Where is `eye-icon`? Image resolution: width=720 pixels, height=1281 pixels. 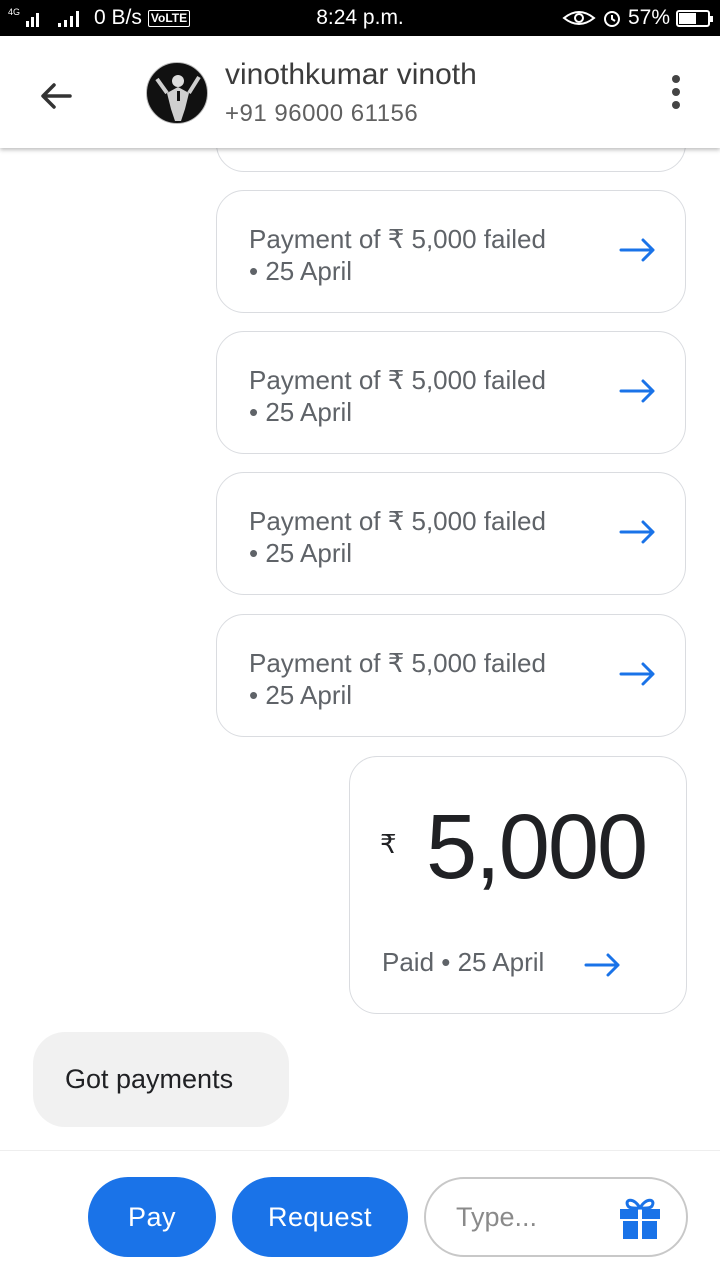
eye-icon is located at coordinates (579, 18).